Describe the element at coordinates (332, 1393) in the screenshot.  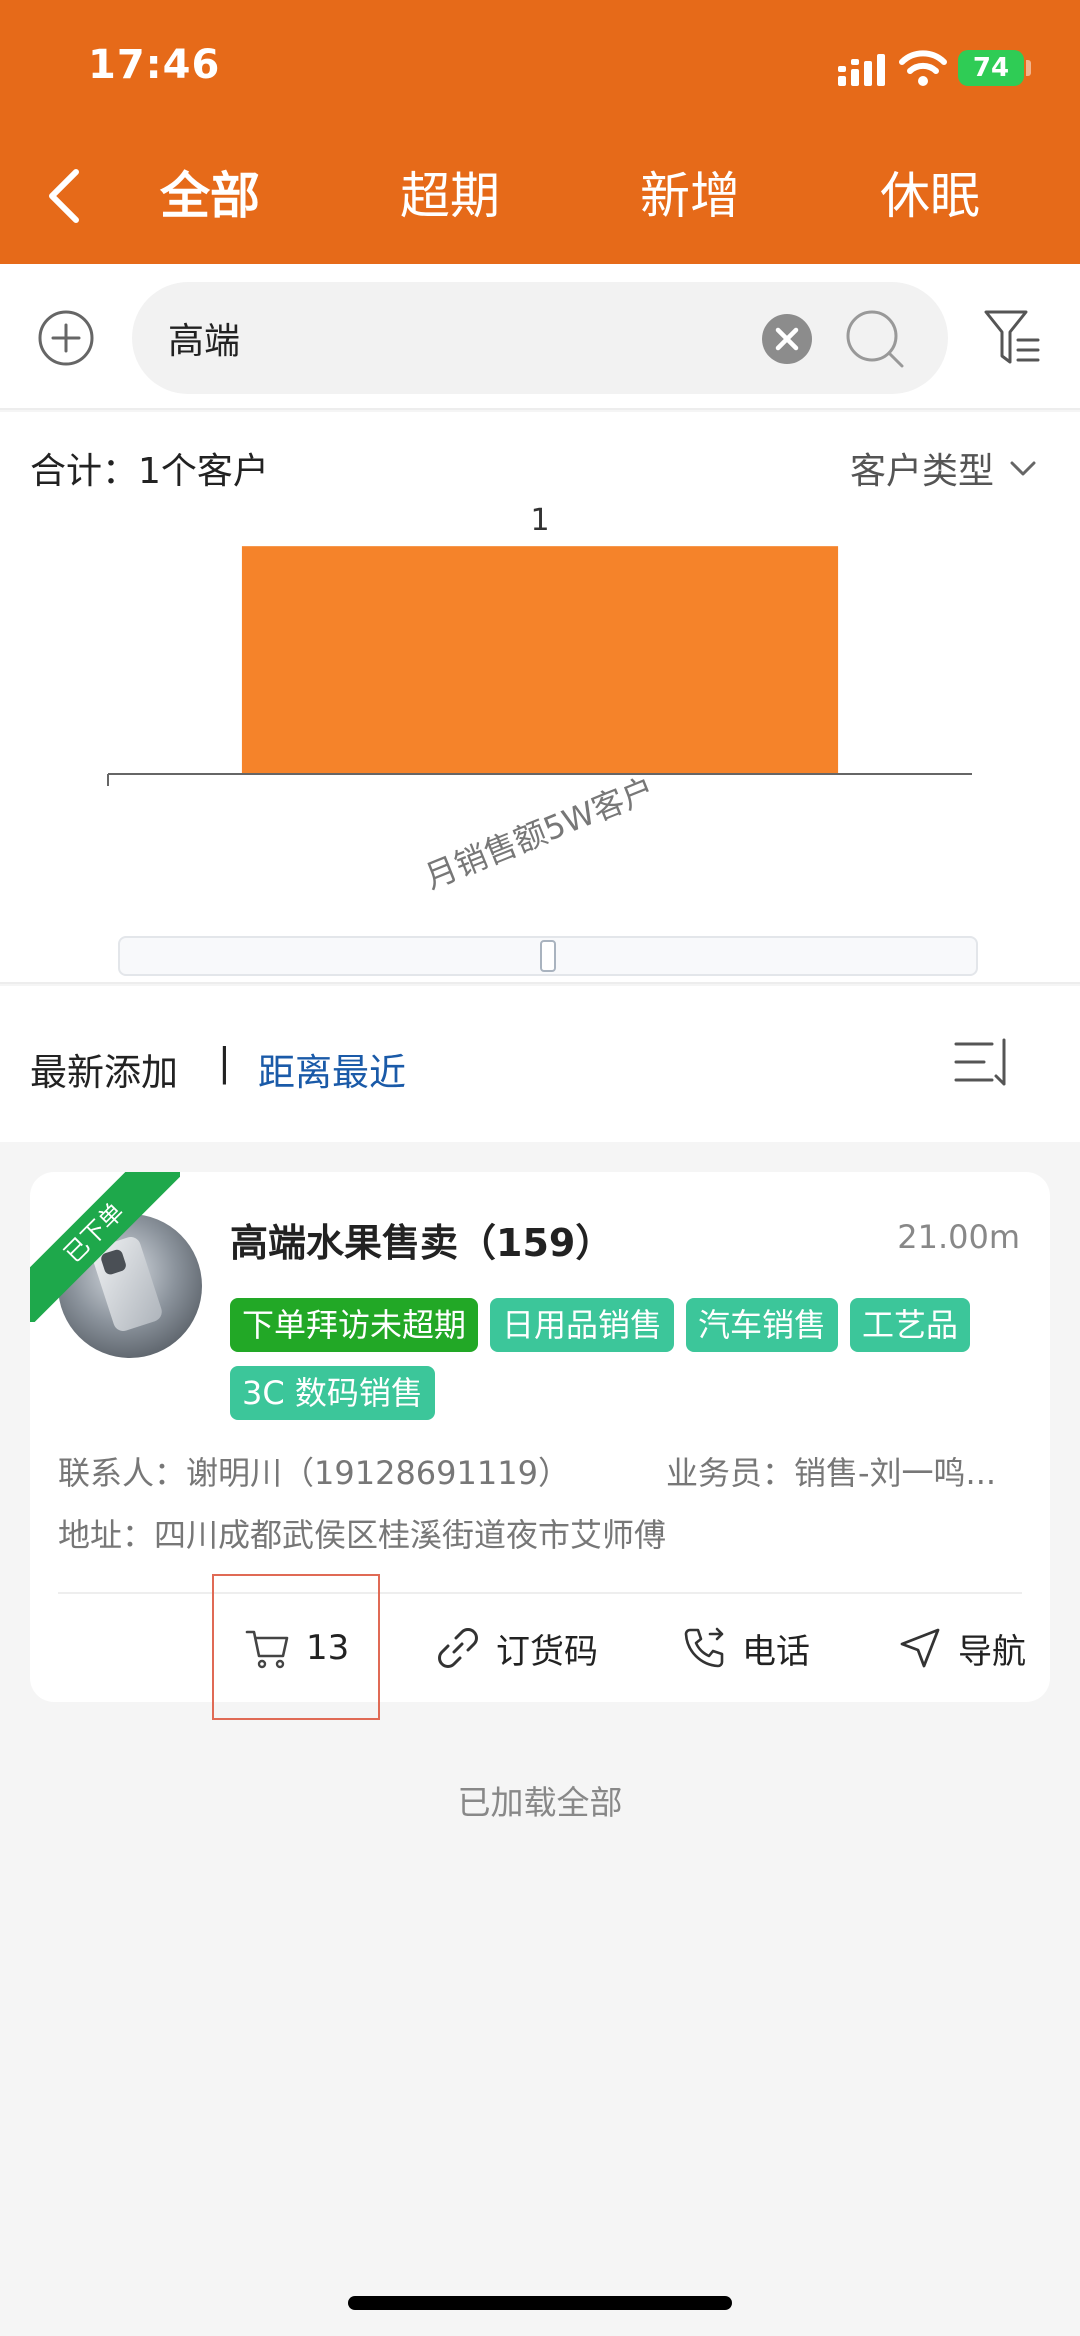
I see `tag-category: 3C 数码销售` at that location.